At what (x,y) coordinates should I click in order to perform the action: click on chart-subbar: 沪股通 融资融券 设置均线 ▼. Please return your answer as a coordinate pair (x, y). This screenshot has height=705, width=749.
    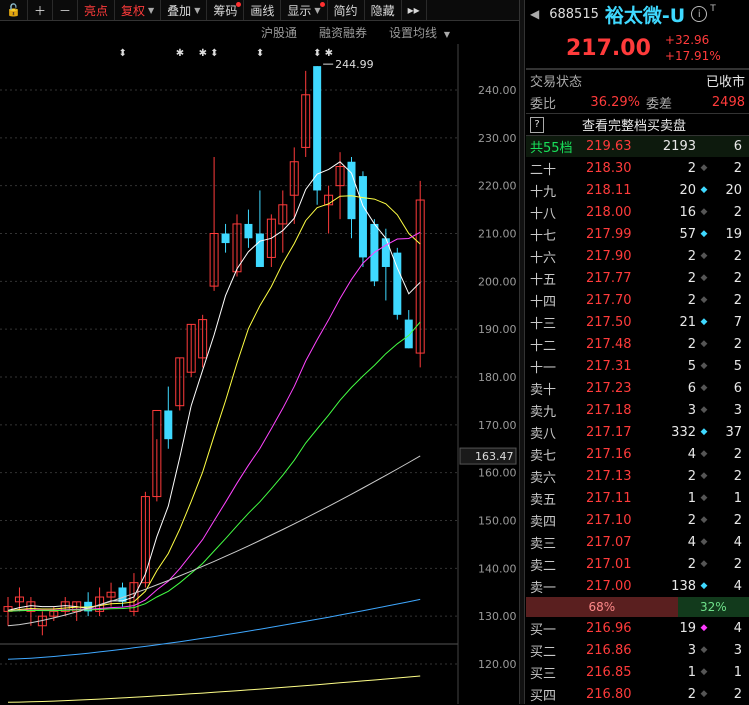
    Looking at the image, I should click on (230, 32).